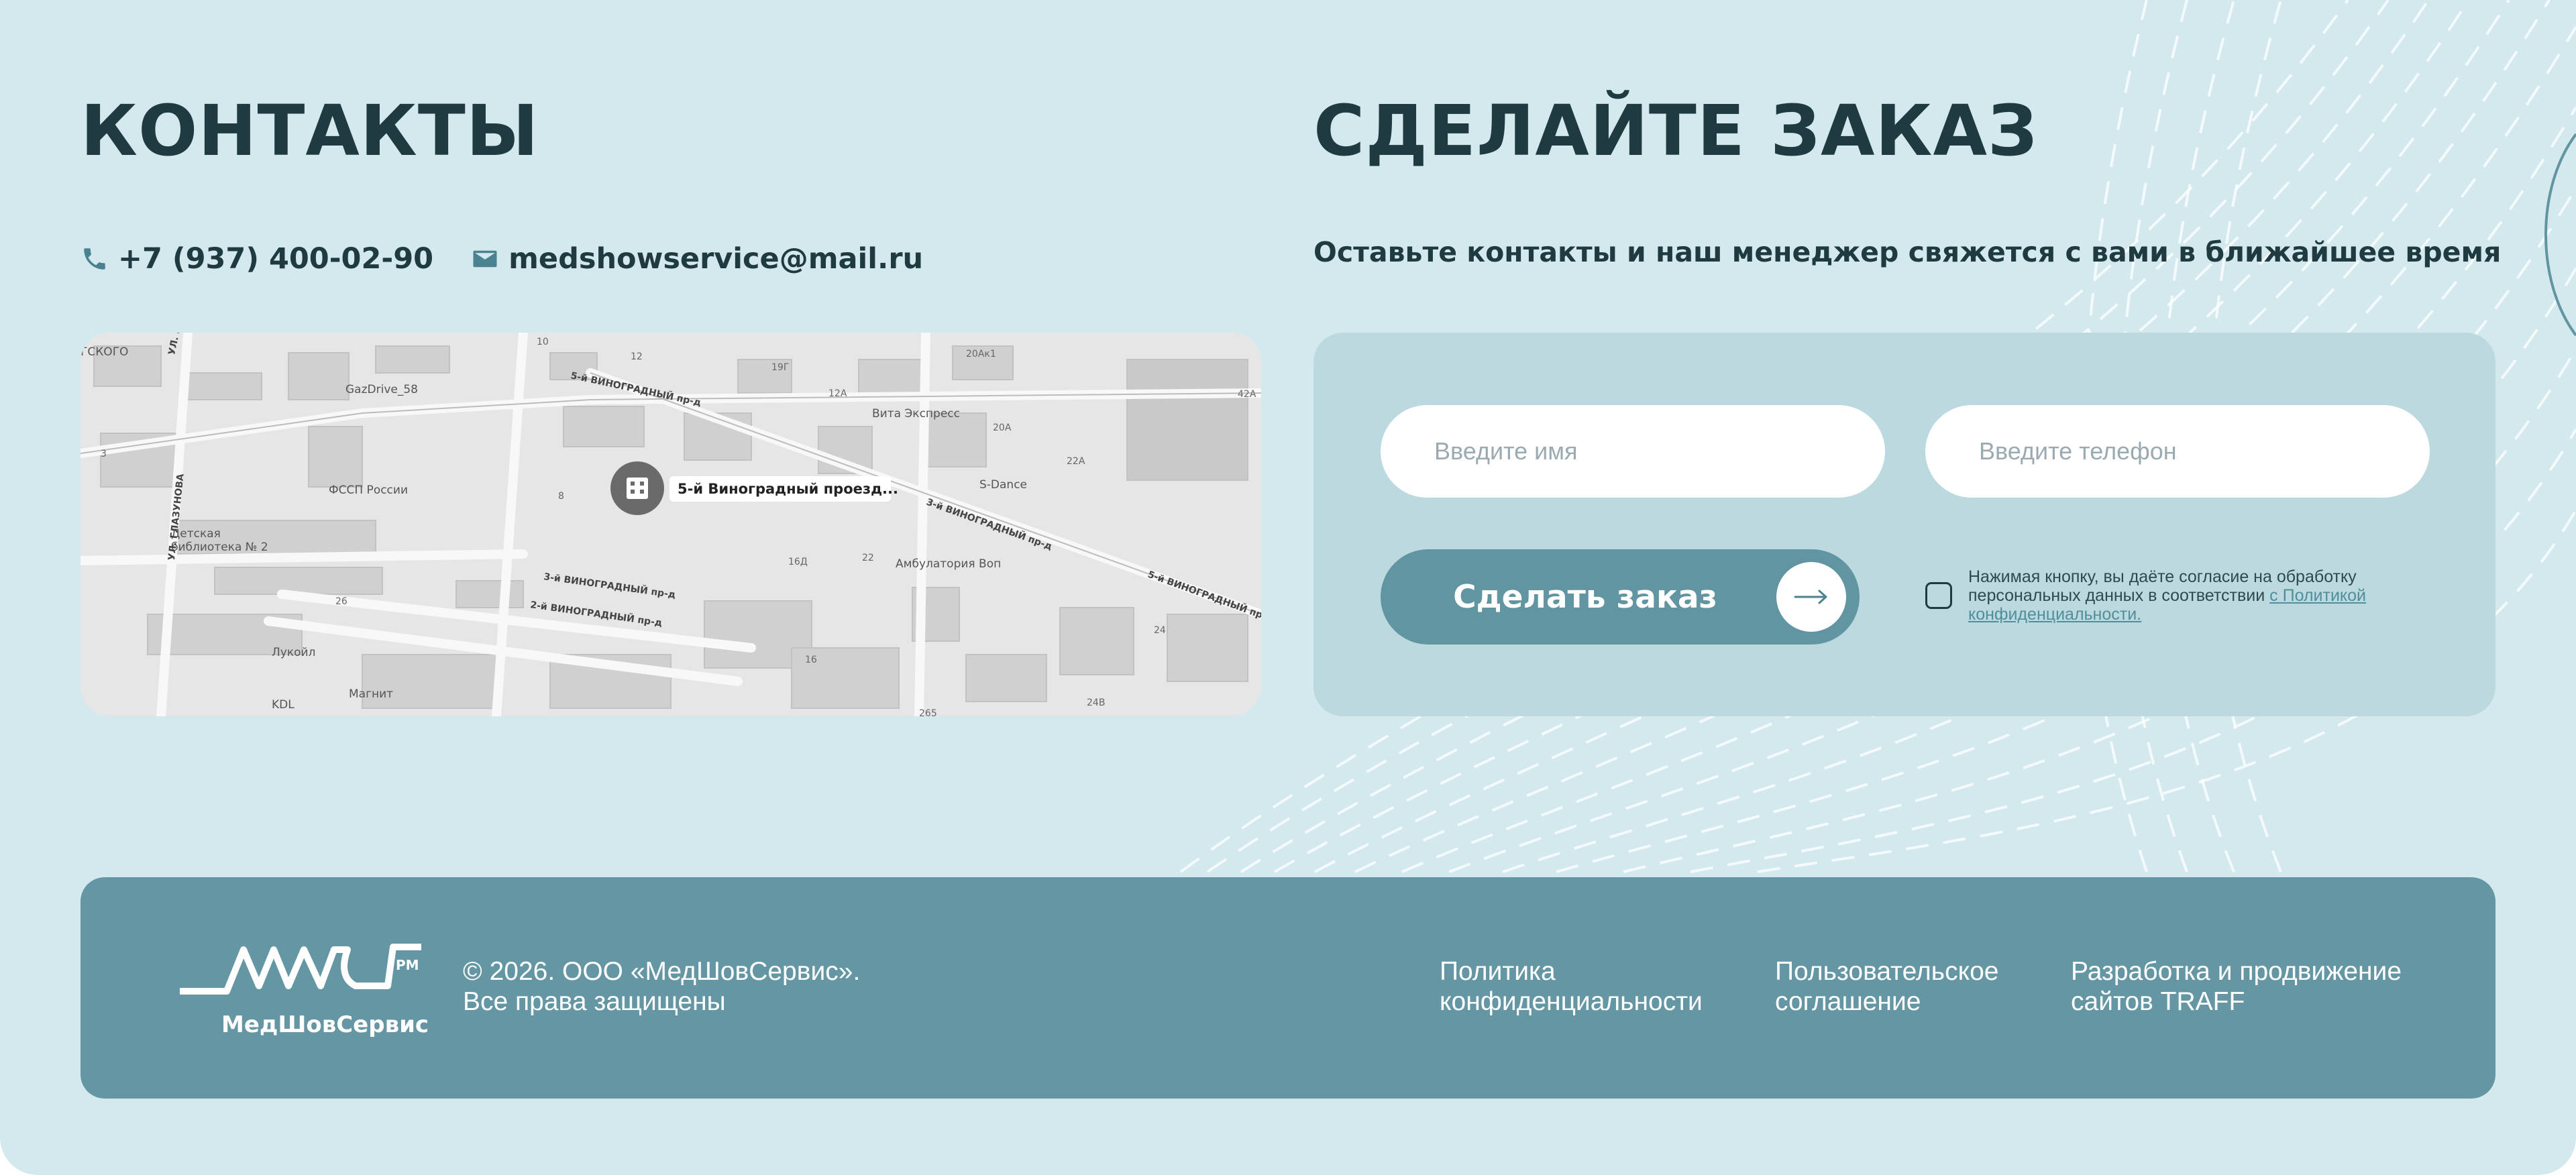  What do you see at coordinates (1247, 394) in the screenshot?
I see `house-number: 42А` at bounding box center [1247, 394].